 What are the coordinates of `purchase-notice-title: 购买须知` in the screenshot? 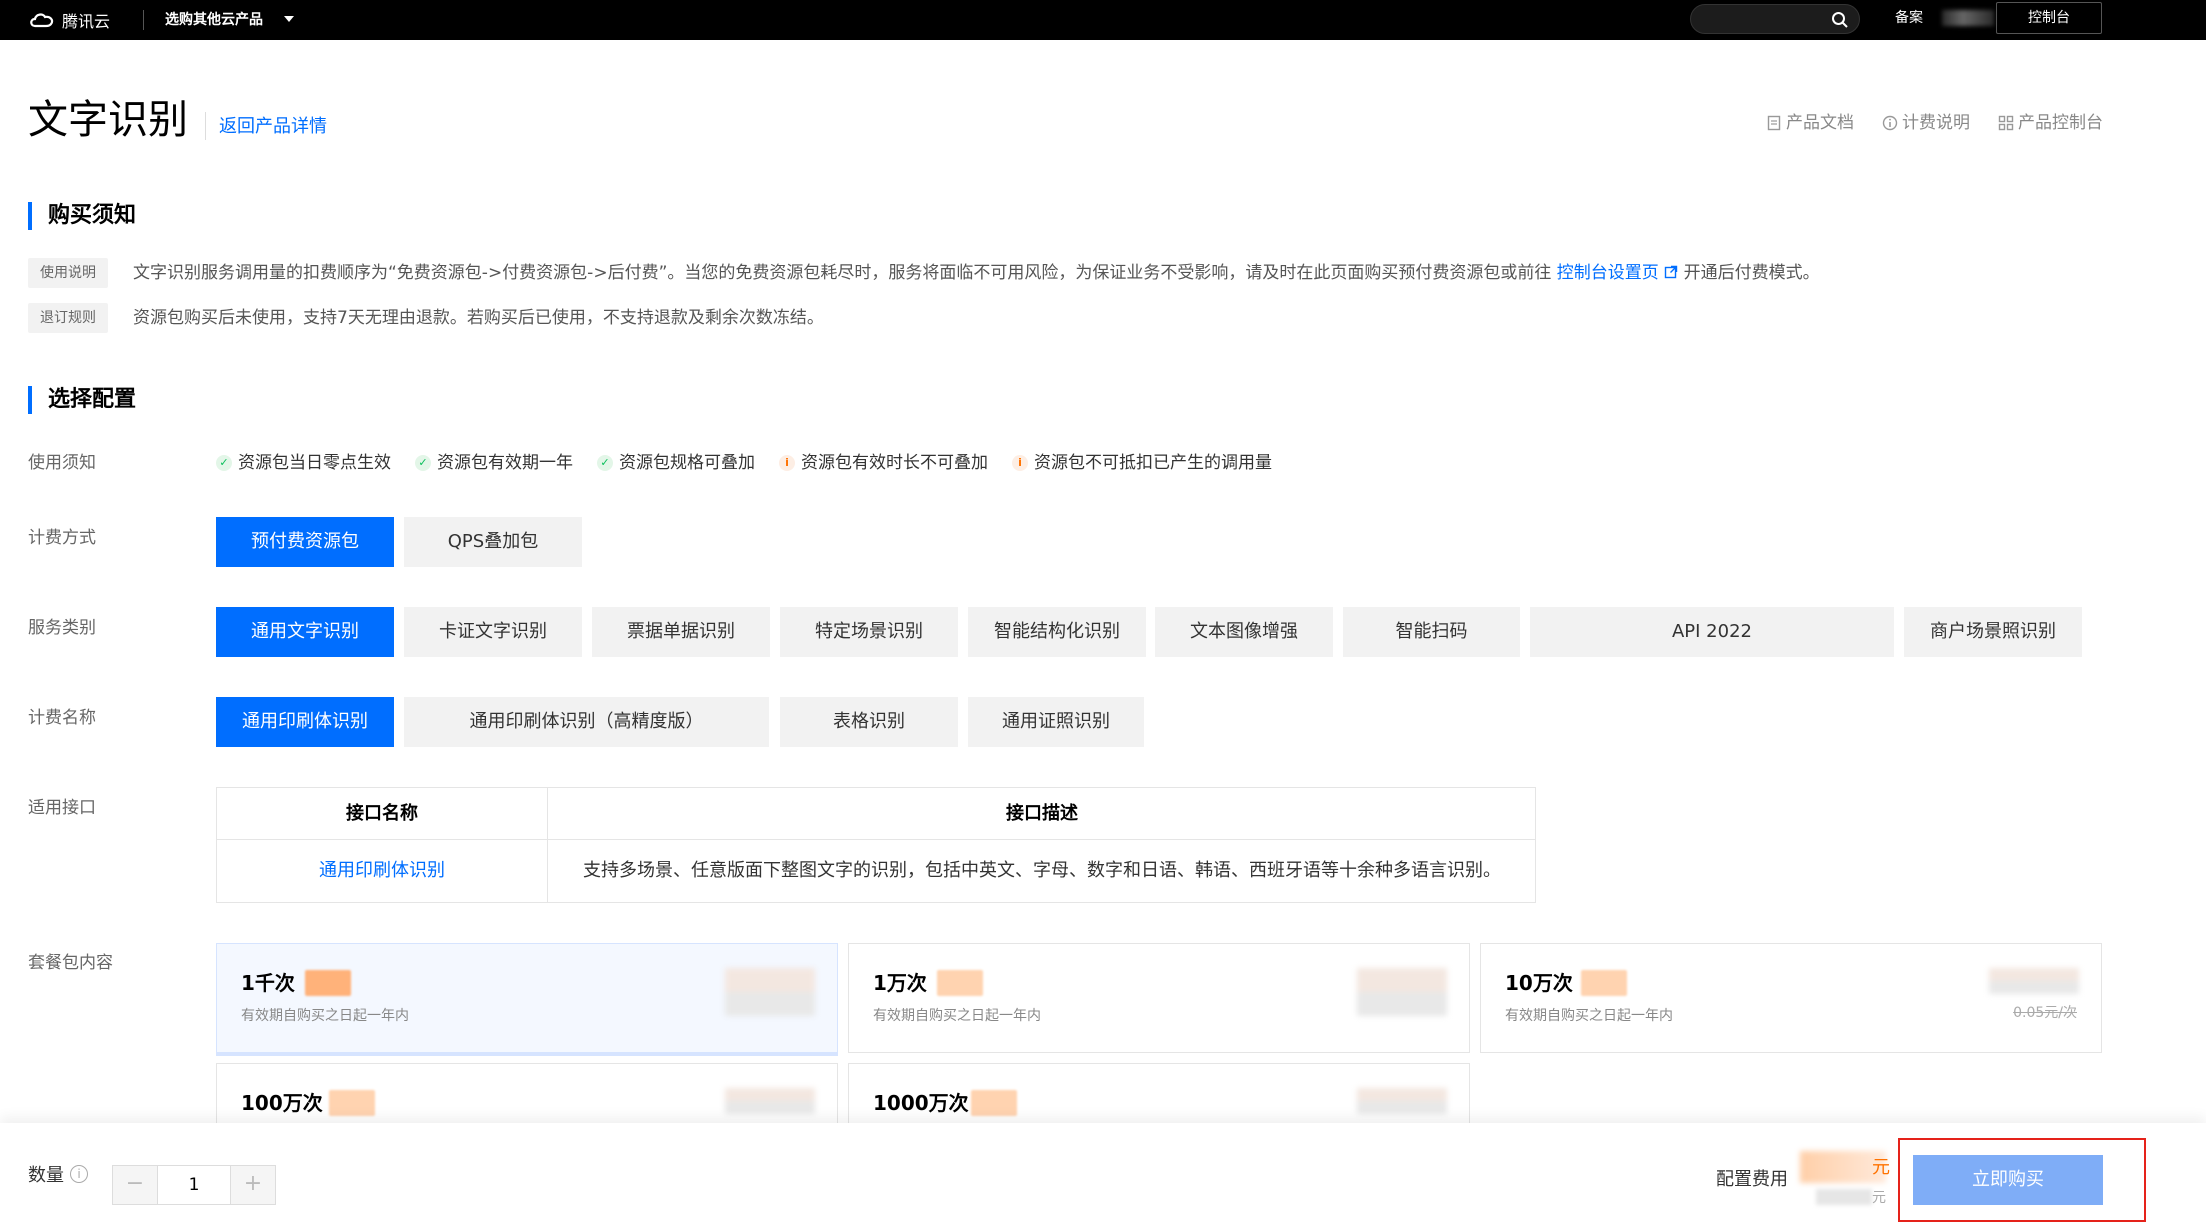 It's located at (82, 216).